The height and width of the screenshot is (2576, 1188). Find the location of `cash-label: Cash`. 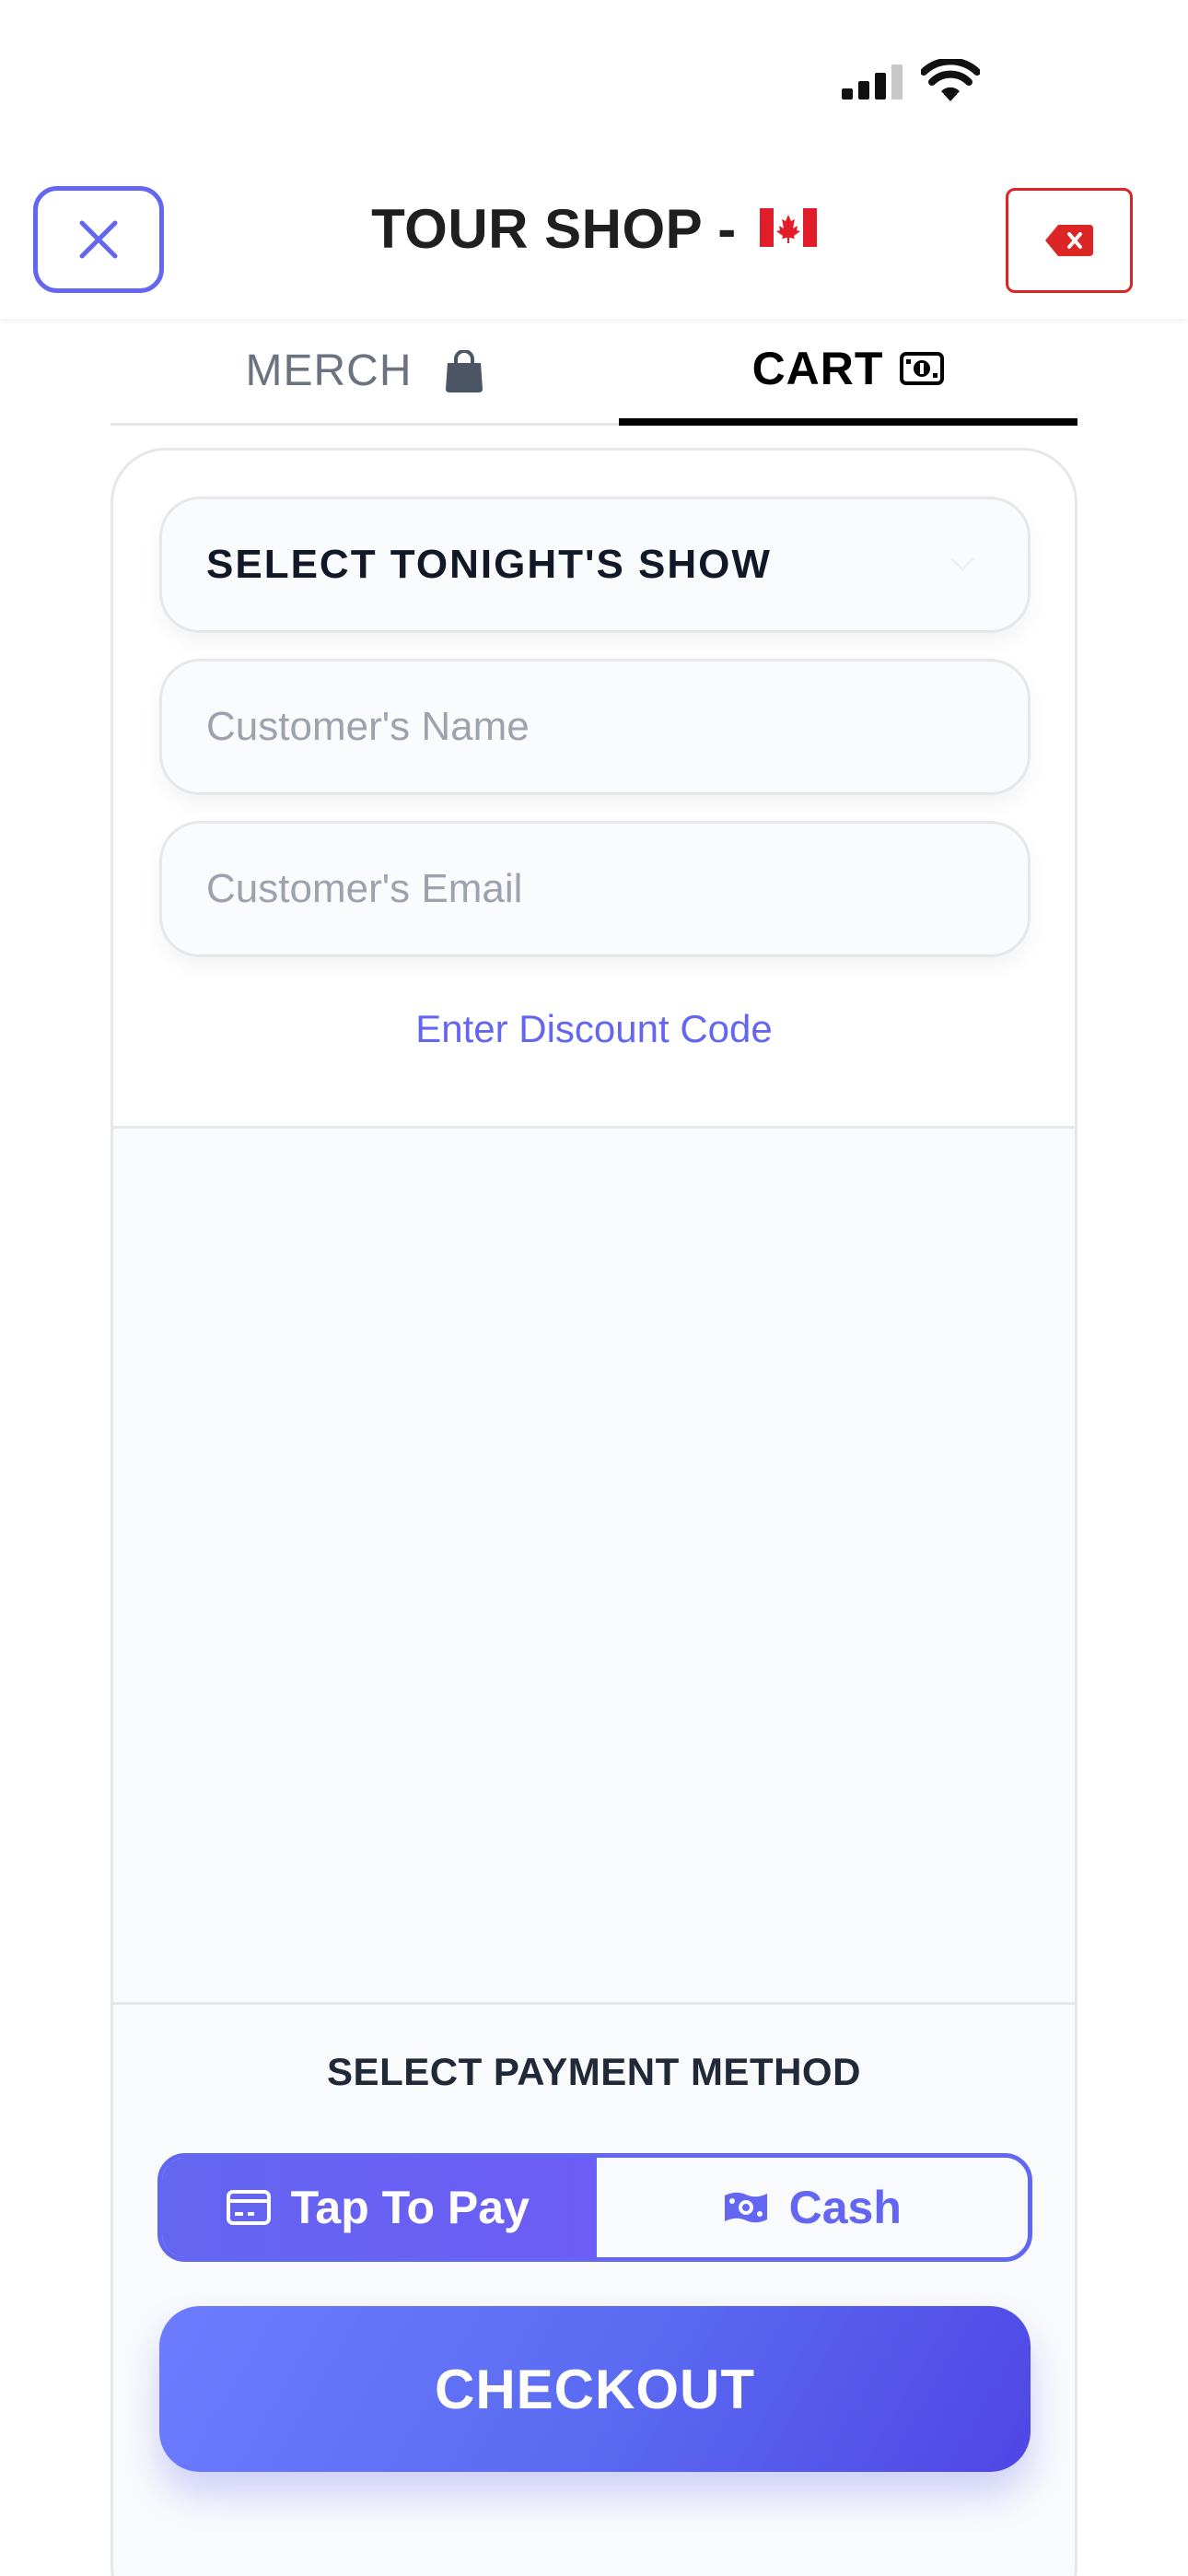

cash-label: Cash is located at coordinates (845, 2207).